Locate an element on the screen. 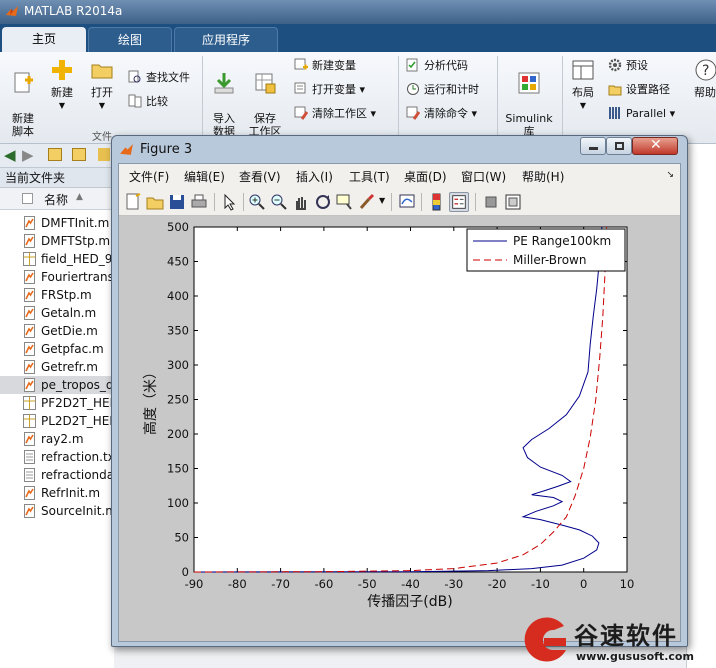 This screenshot has height=668, width=716. file-list-item: ray2.m is located at coordinates (57, 439).